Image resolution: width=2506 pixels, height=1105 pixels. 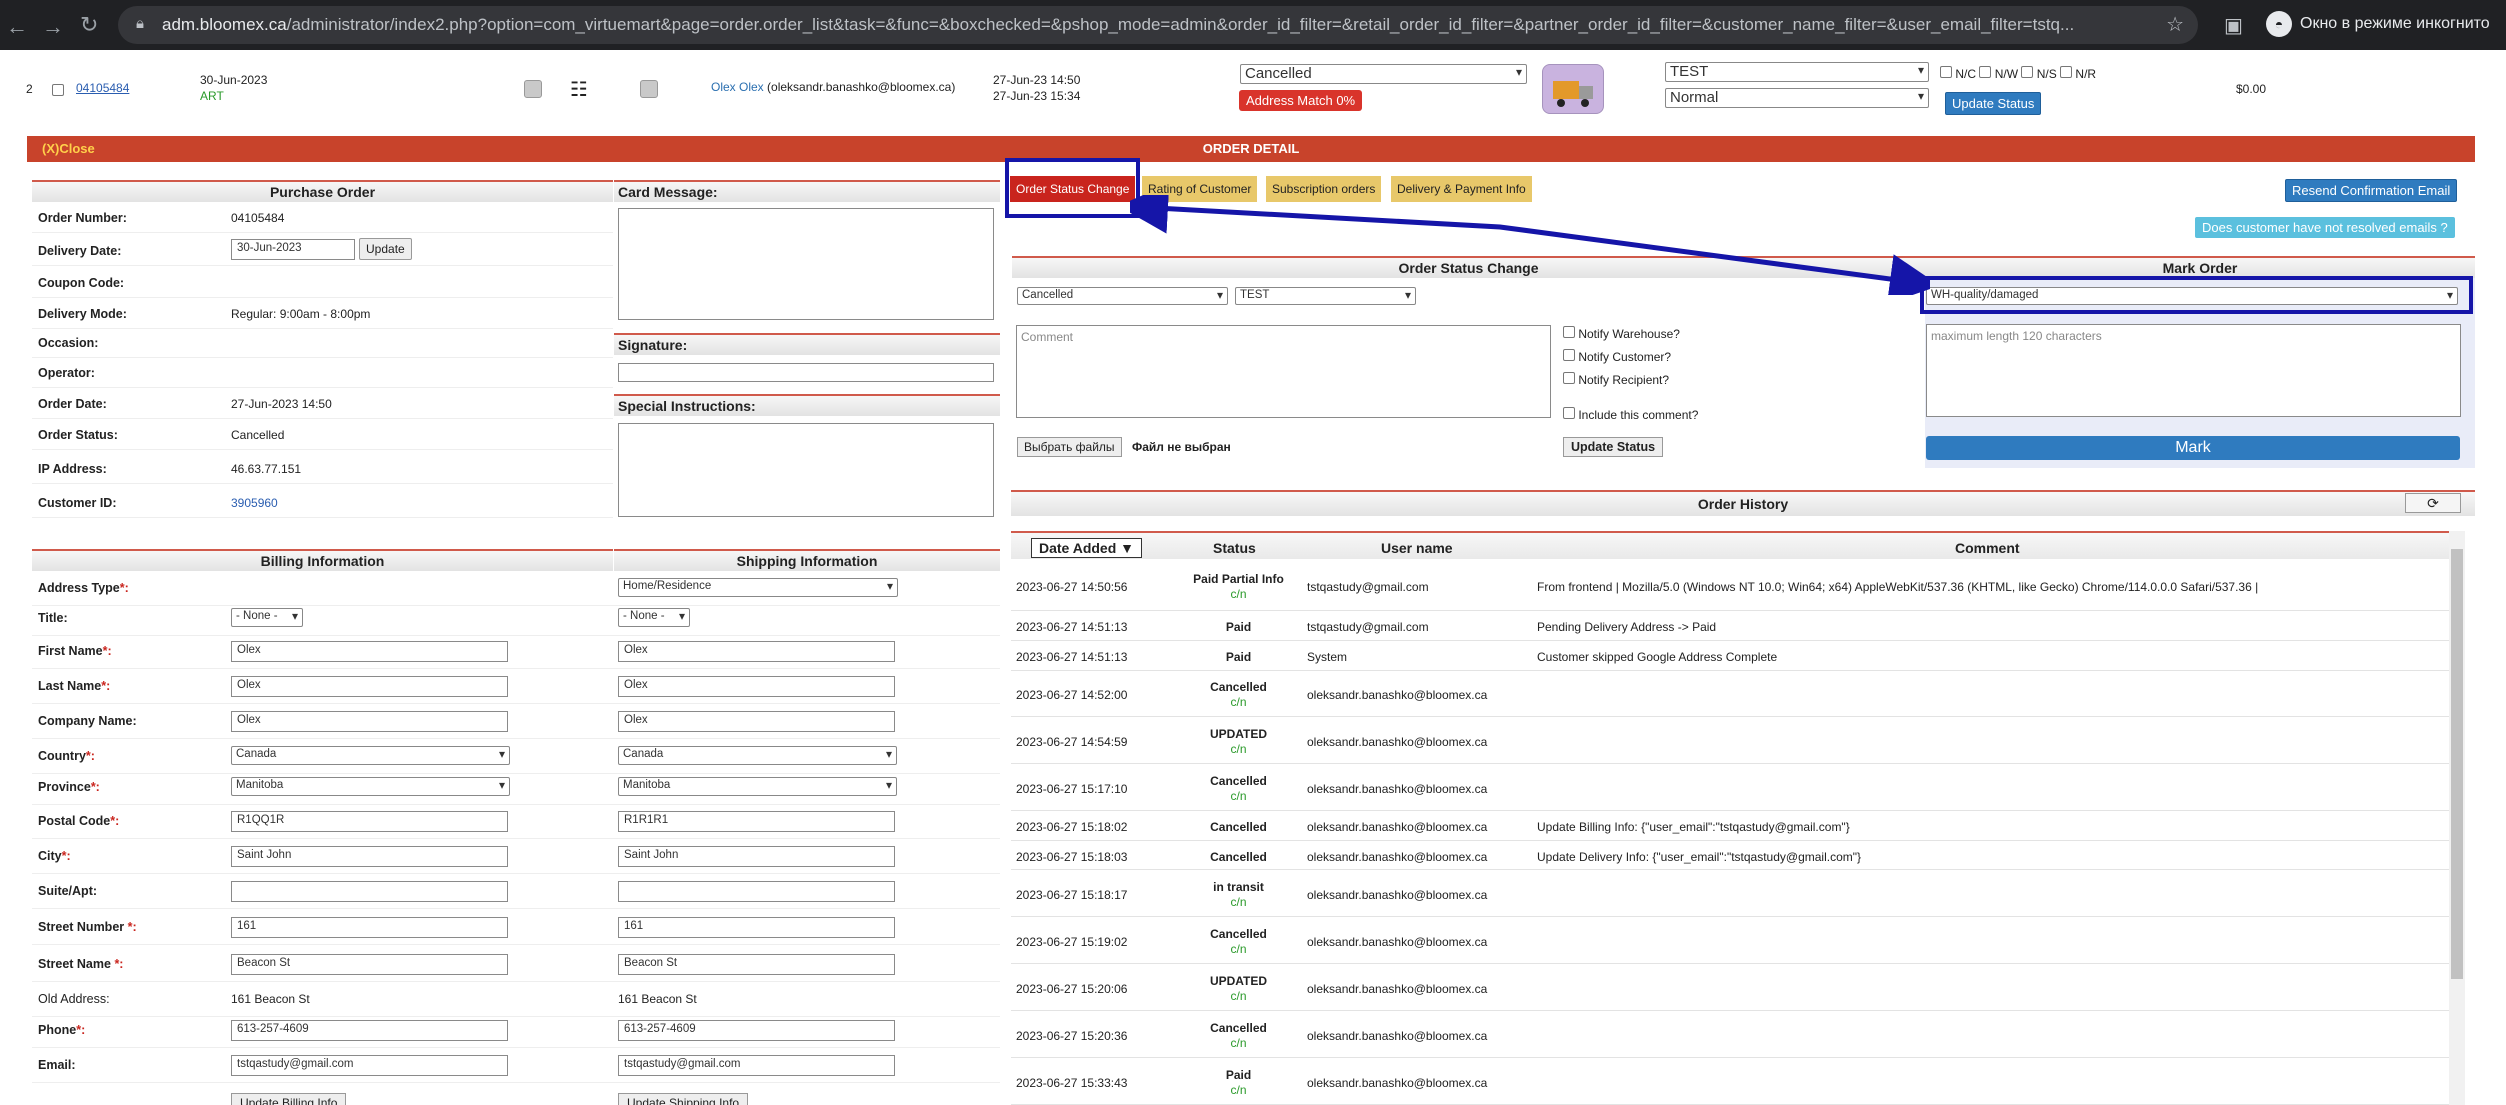 What do you see at coordinates (1797, 72) in the screenshot?
I see `test-select: TEST` at bounding box center [1797, 72].